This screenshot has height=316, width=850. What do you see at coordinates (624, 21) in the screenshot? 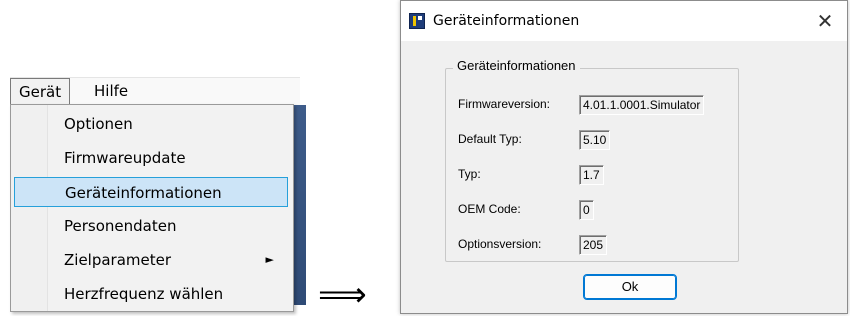
I see `dialog-titlebar: Geräteinformationen ✕` at bounding box center [624, 21].